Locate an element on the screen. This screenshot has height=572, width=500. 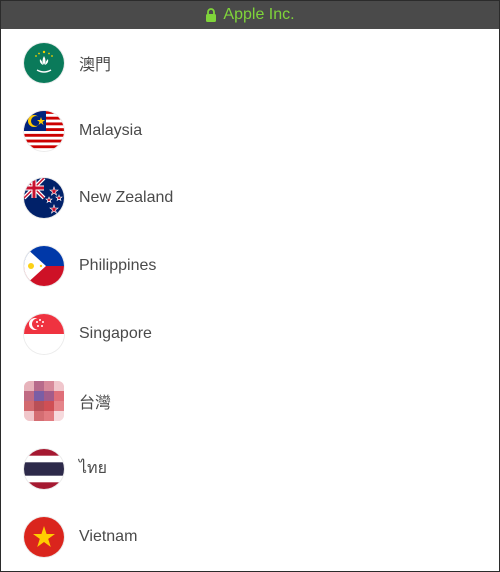
list-item: Singapore is located at coordinates (250, 334).